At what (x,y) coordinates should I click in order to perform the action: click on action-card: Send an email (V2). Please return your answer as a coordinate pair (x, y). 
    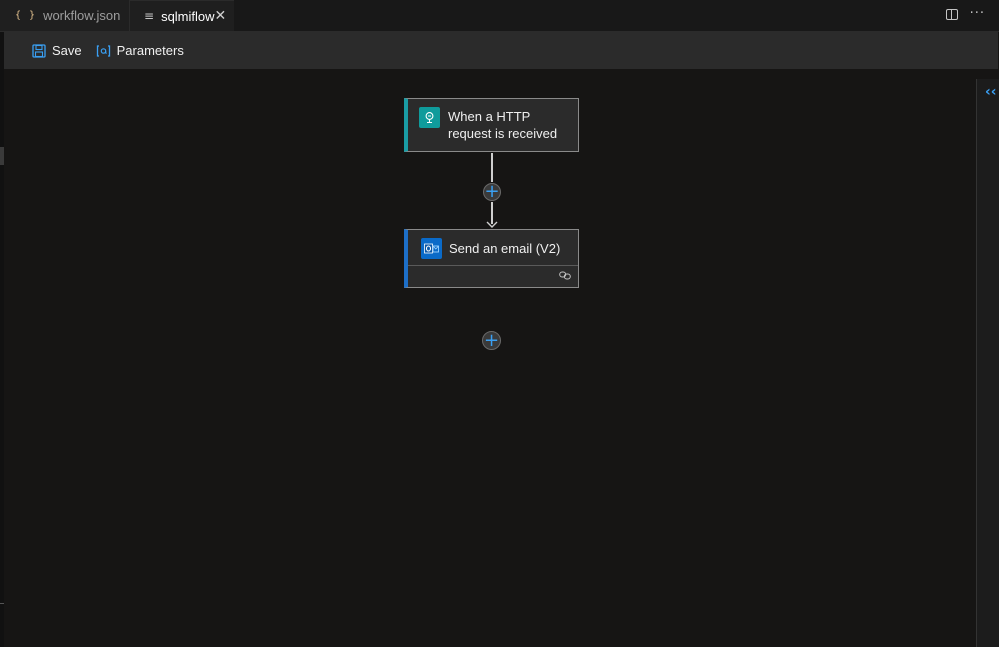
    Looking at the image, I should click on (491, 258).